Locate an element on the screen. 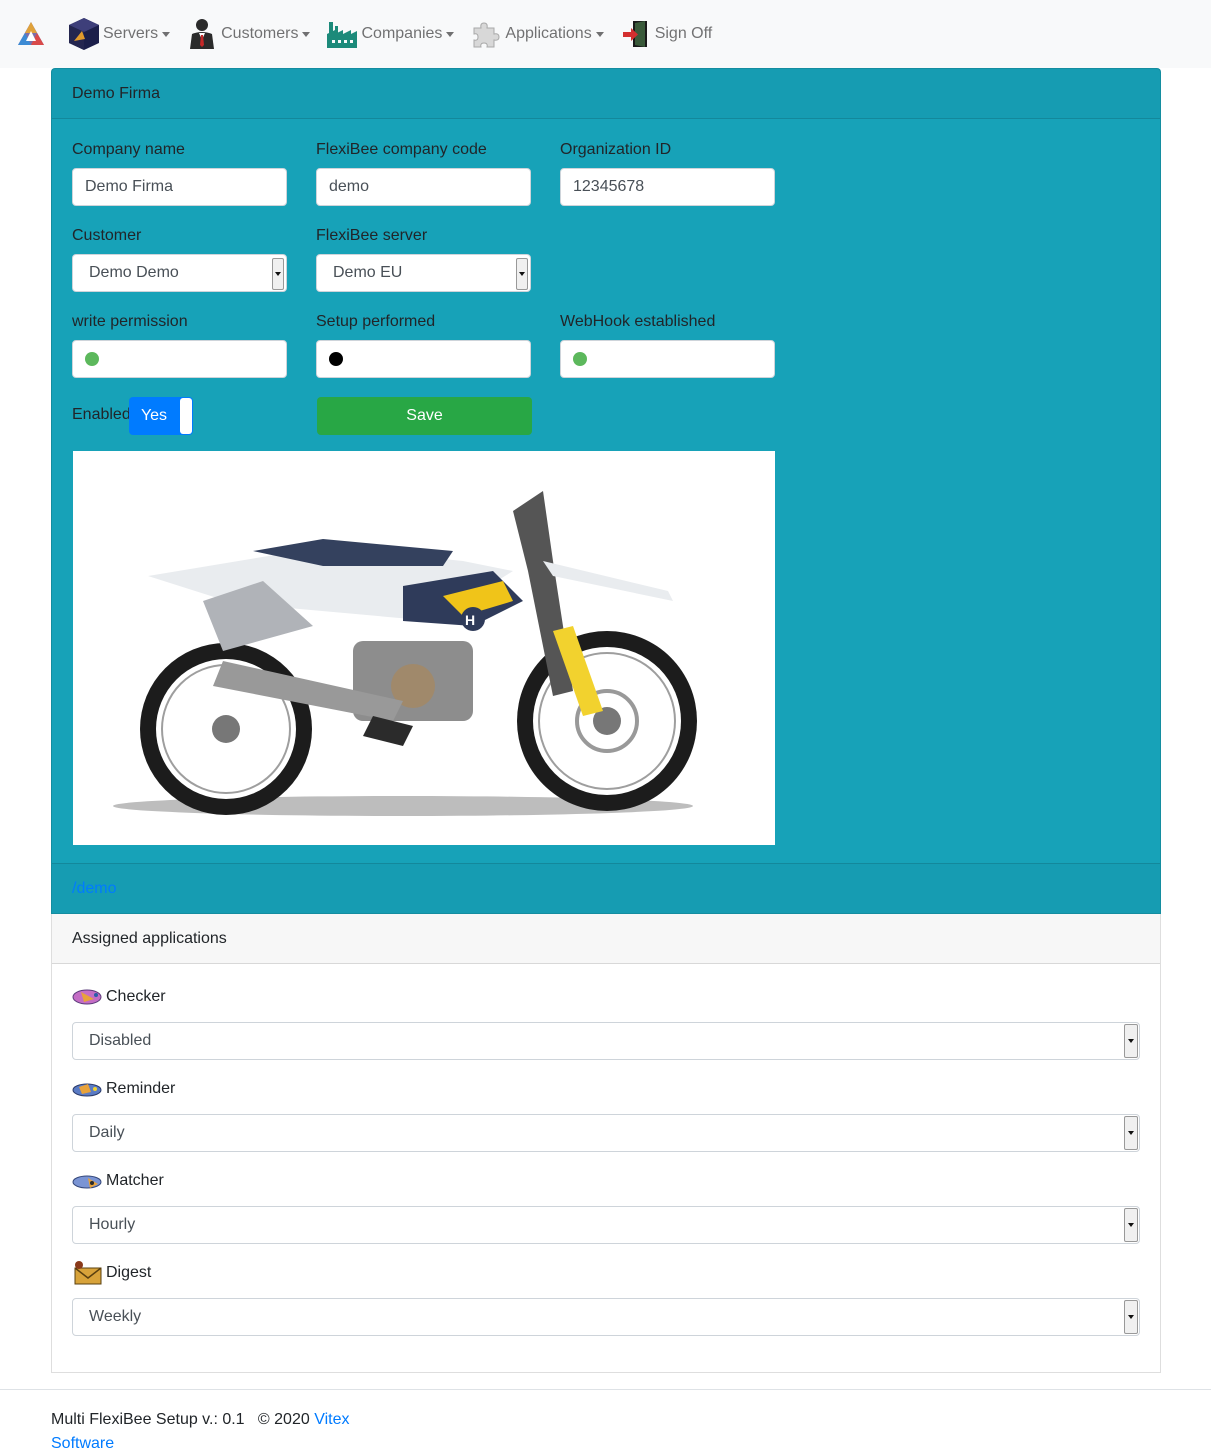 This screenshot has width=1211, height=1456. organization-id-input: 12345678 is located at coordinates (667, 187).